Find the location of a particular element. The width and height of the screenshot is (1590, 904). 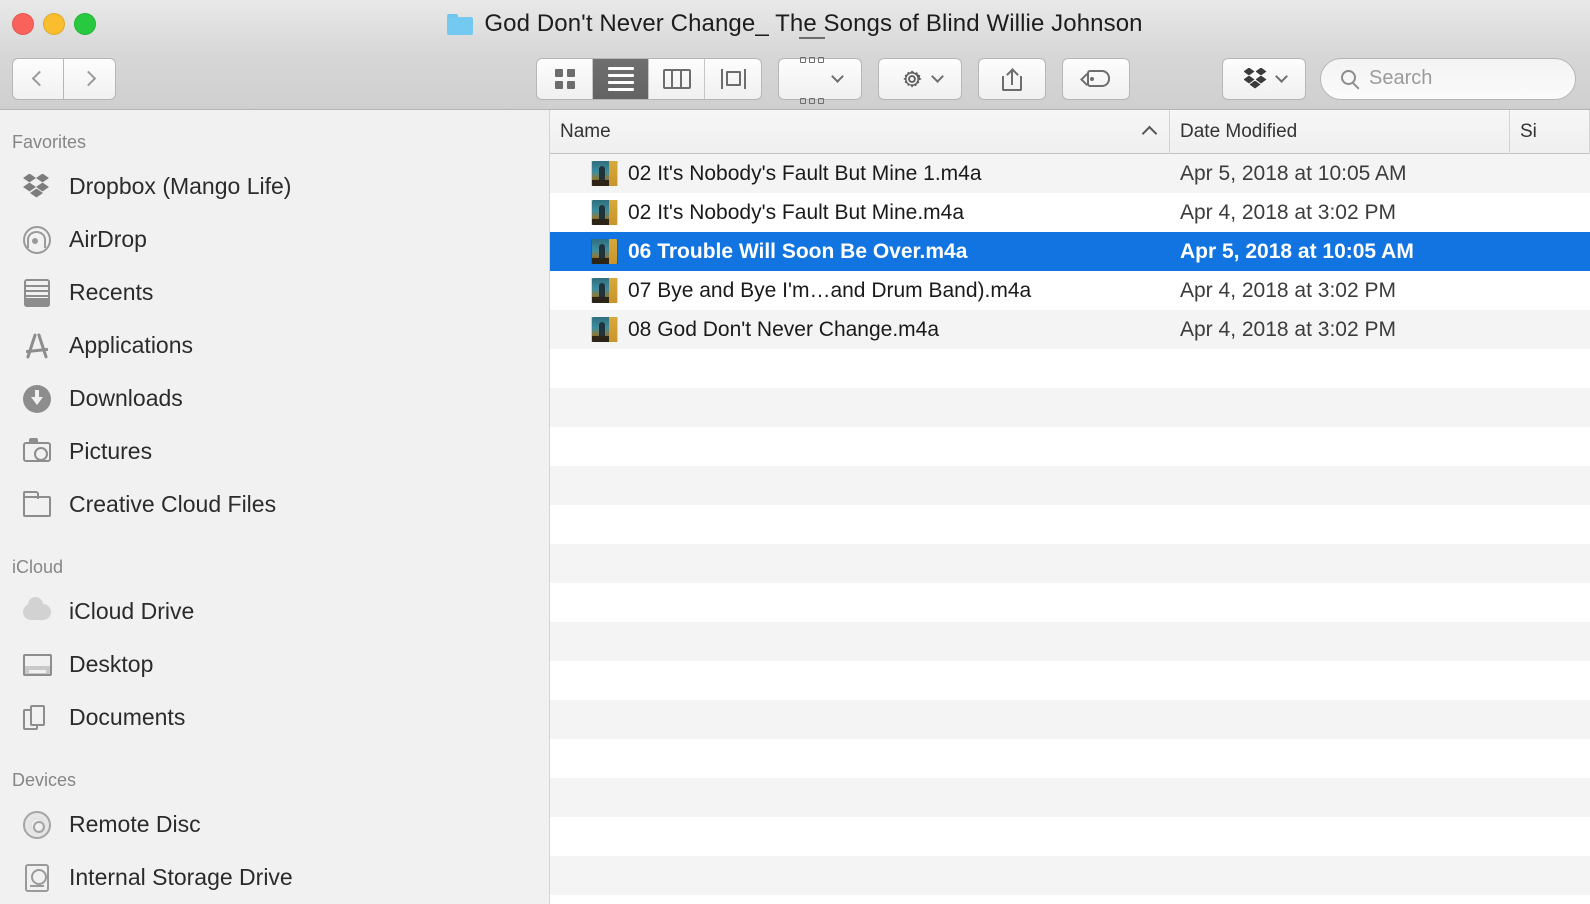

toolbar: Search is located at coordinates (795, 73).